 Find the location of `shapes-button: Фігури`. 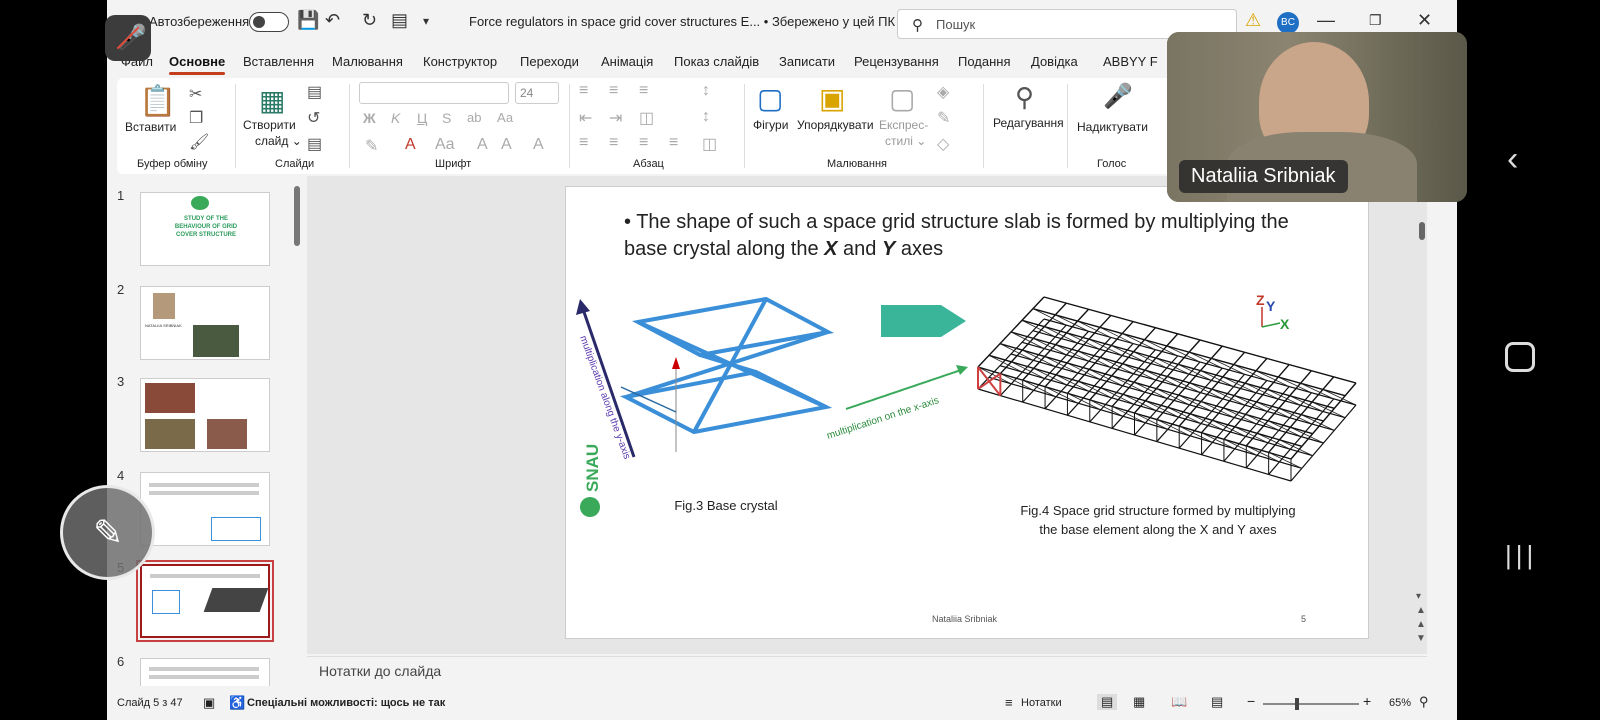

shapes-button: Фігури is located at coordinates (770, 125).